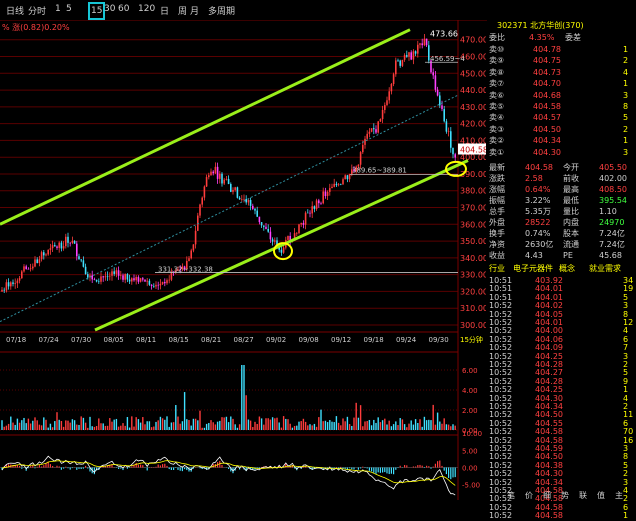 The height and width of the screenshot is (521, 636). Describe the element at coordinates (497, 189) in the screenshot. I see `stat-label: 涨幅` at that location.